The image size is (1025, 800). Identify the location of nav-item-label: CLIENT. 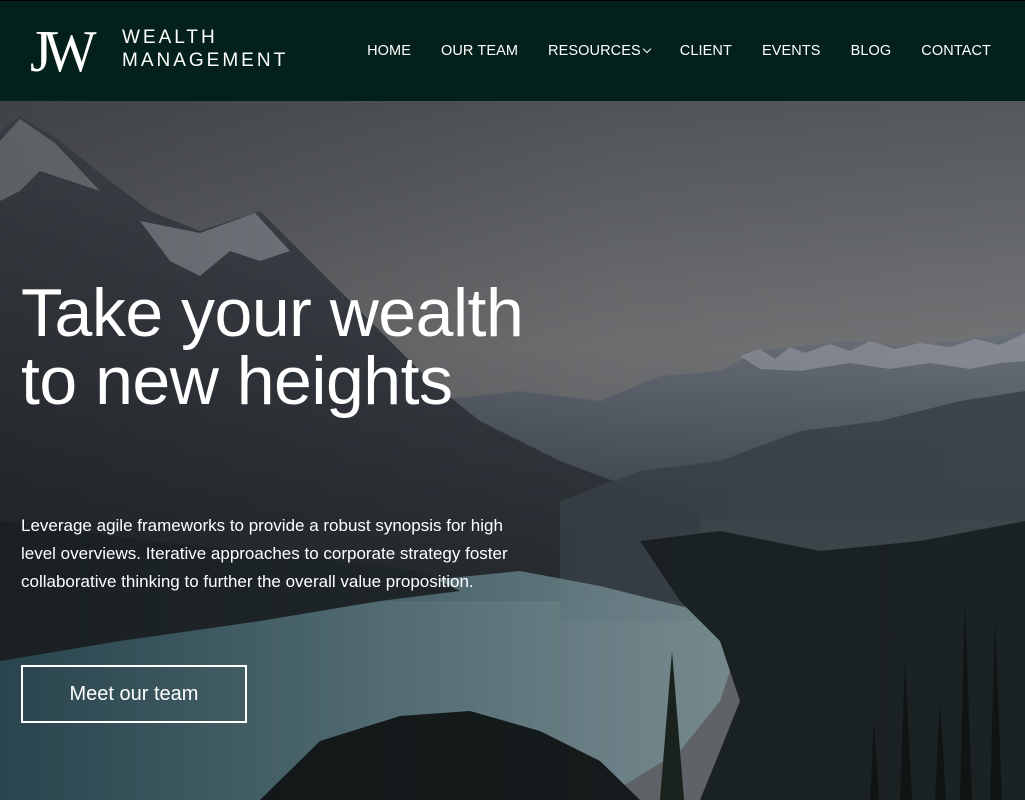
(705, 51).